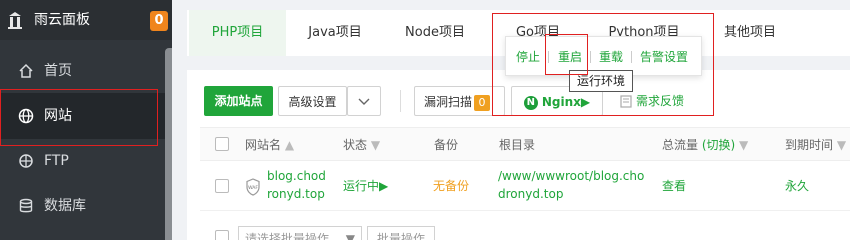  I want to click on site-root-link: /www/wwwroot/blog.cho dronyd.top, so click(571, 185).